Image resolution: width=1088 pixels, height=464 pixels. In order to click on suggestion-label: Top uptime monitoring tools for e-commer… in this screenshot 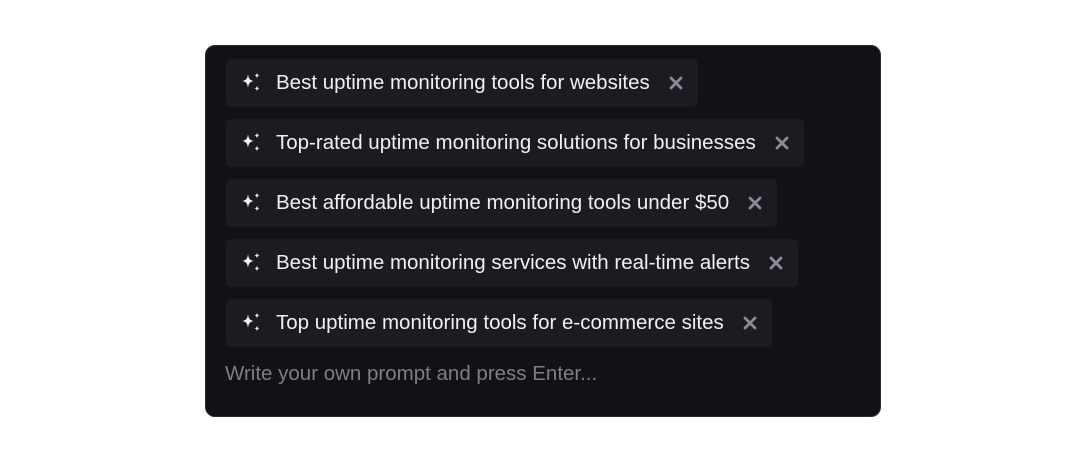, I will do `click(500, 322)`.